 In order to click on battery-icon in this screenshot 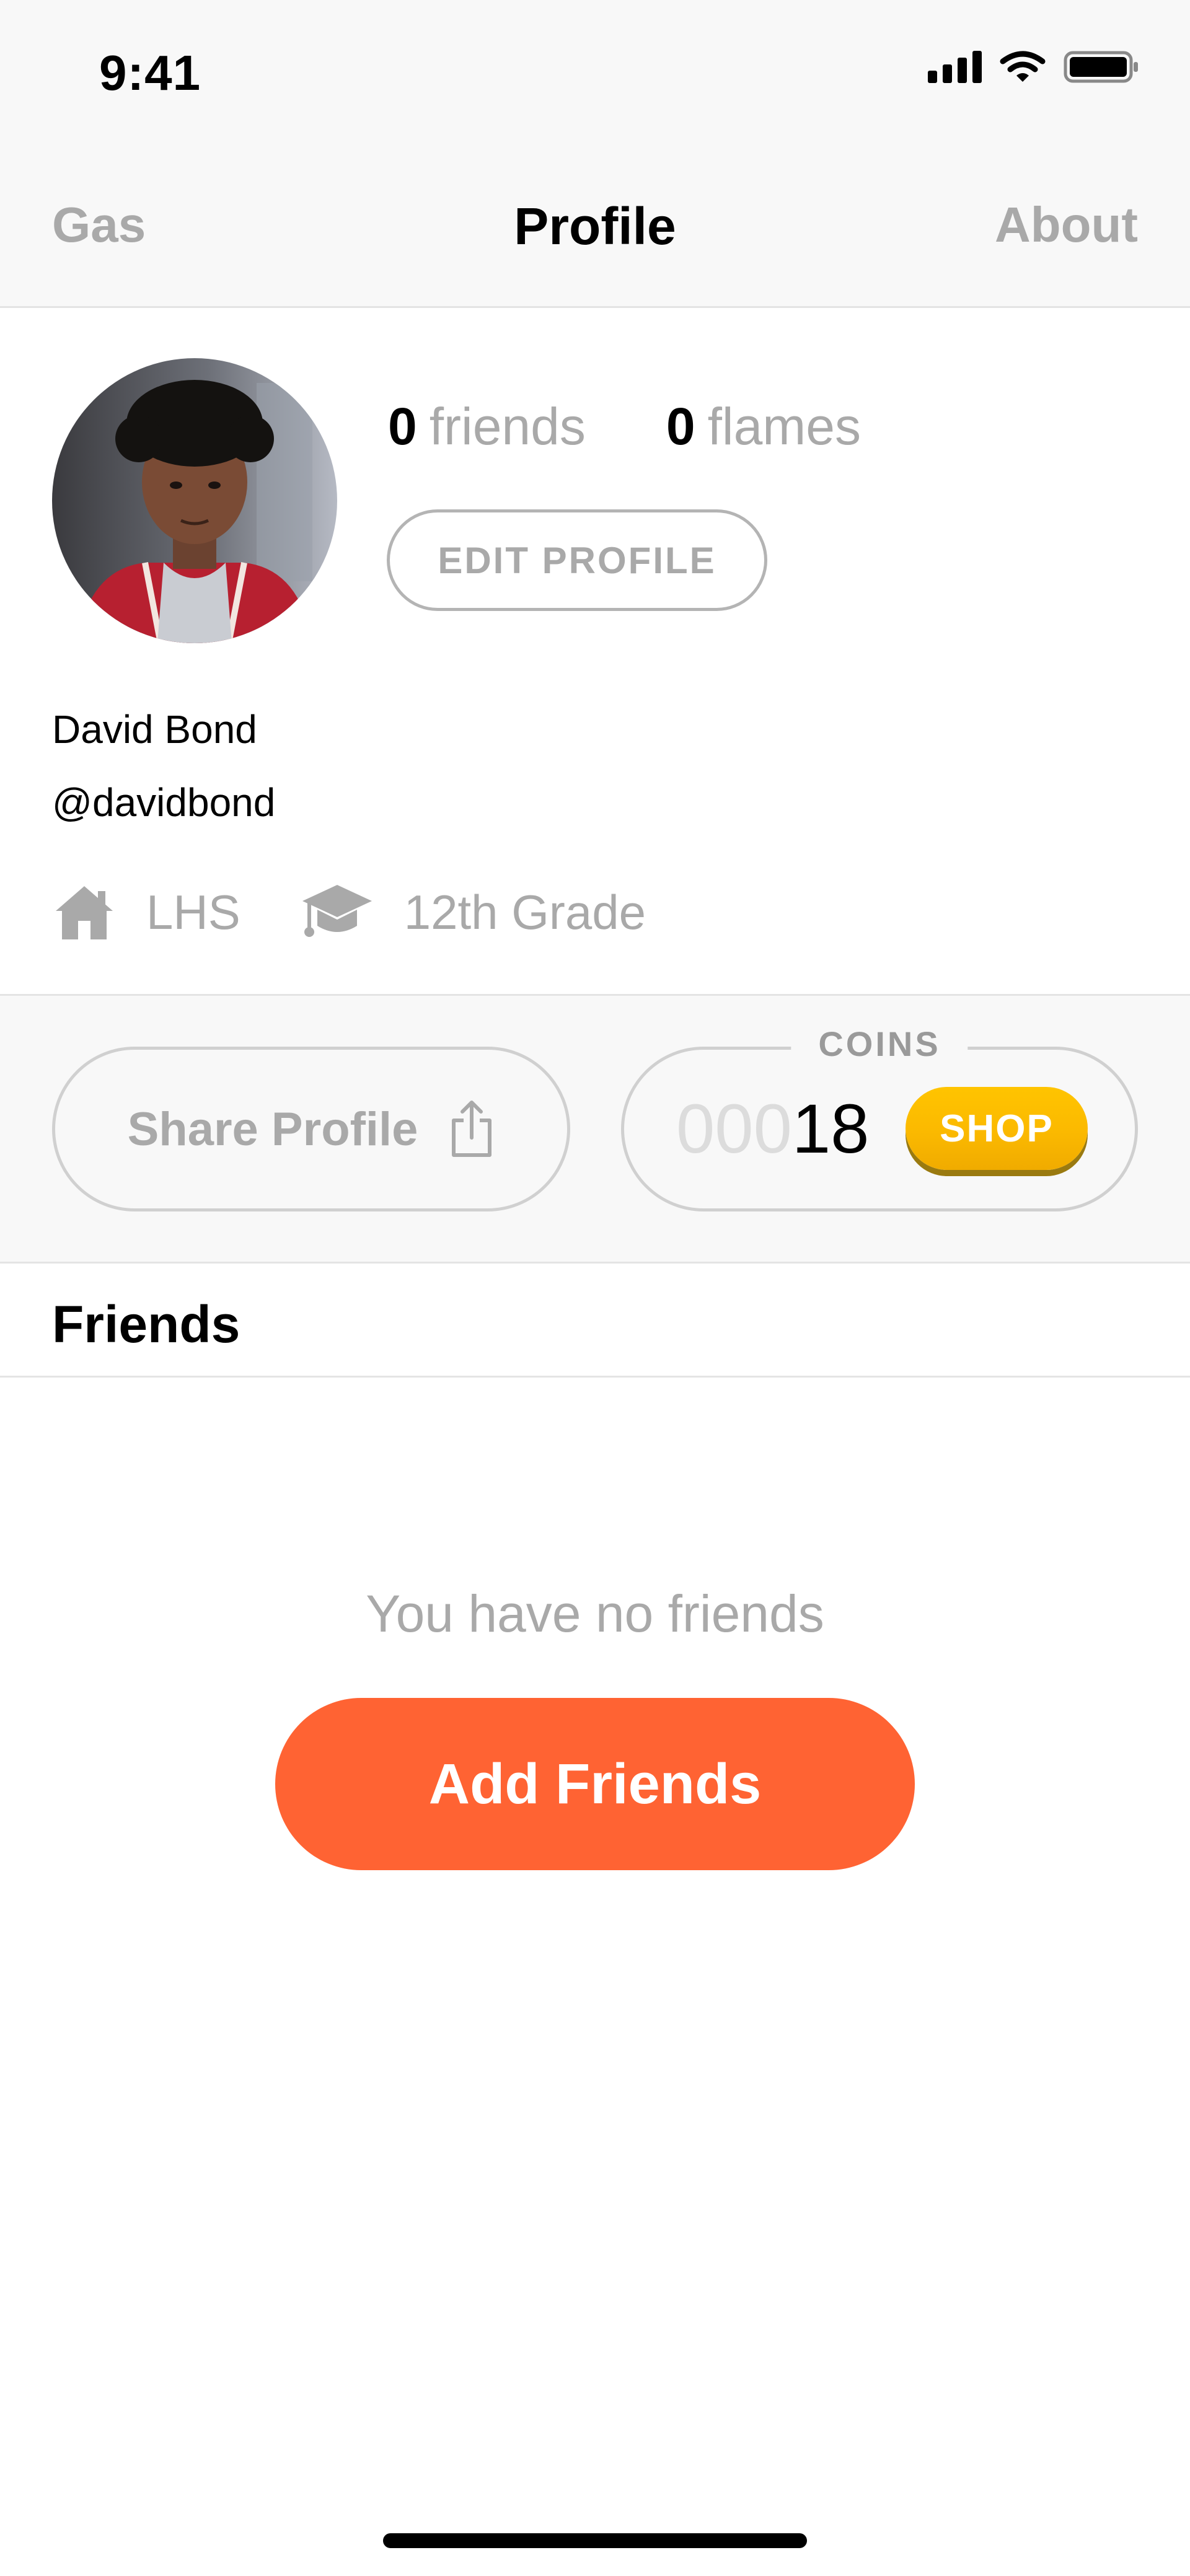, I will do `click(1101, 67)`.